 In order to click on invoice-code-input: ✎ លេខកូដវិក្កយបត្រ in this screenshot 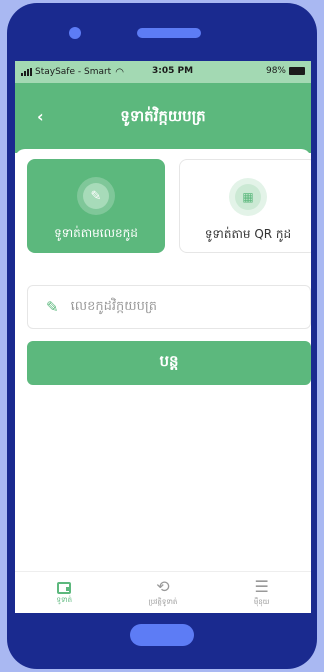, I will do `click(169, 307)`.